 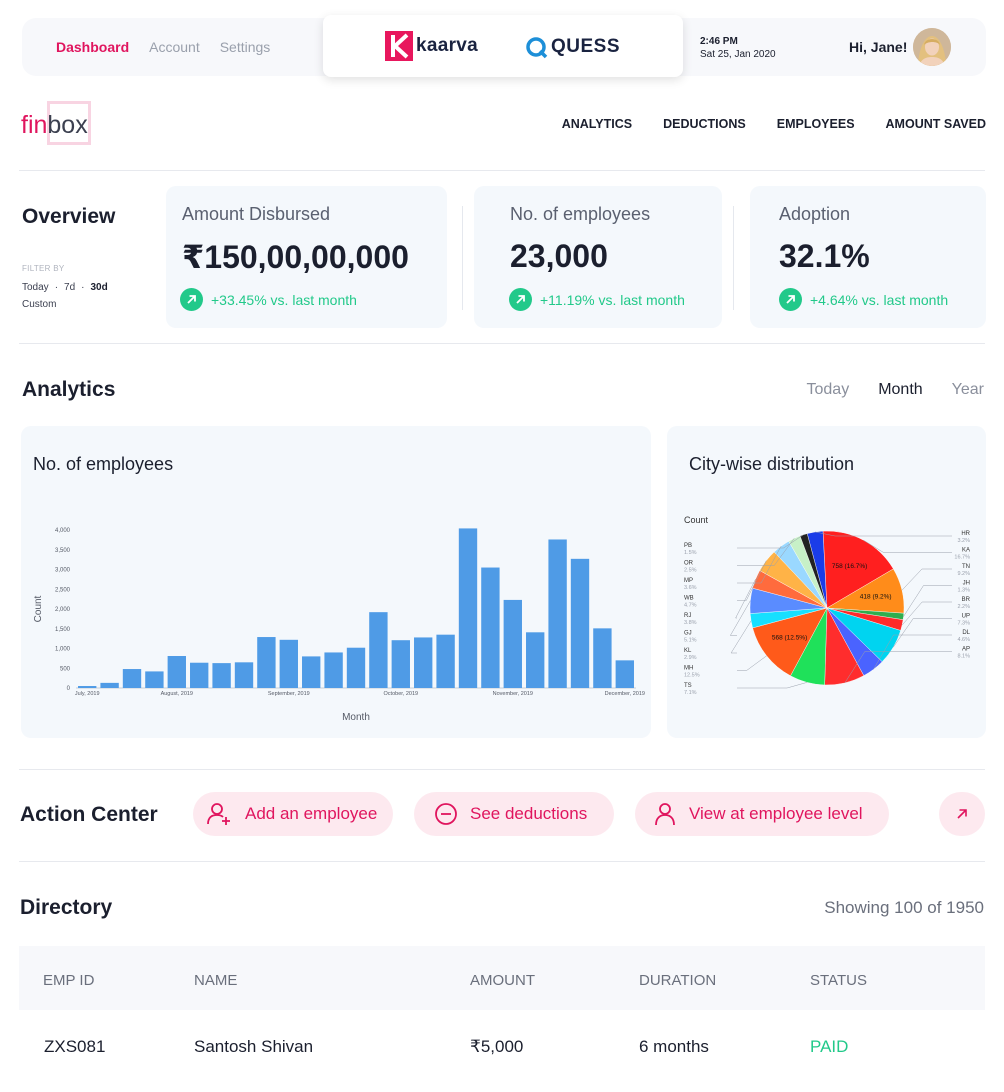 I want to click on cell-emp-id: ZXS081, so click(x=75, y=1046).